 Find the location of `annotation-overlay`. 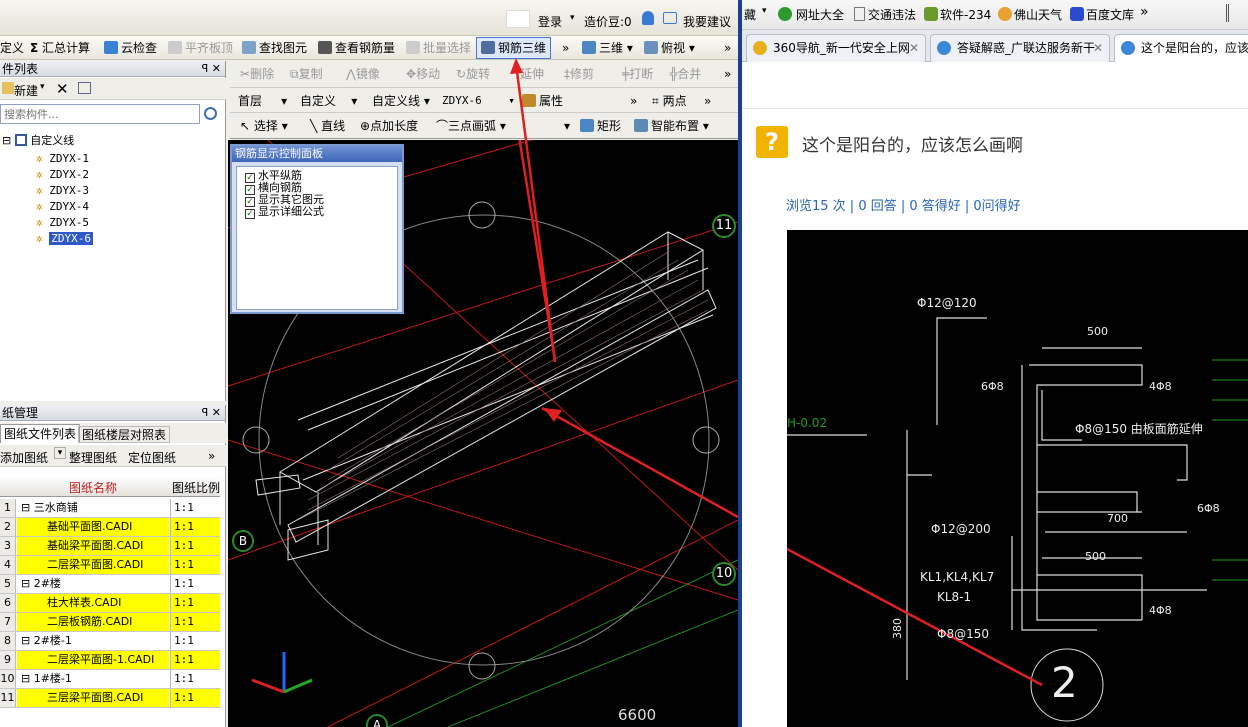

annotation-overlay is located at coordinates (533, 210).